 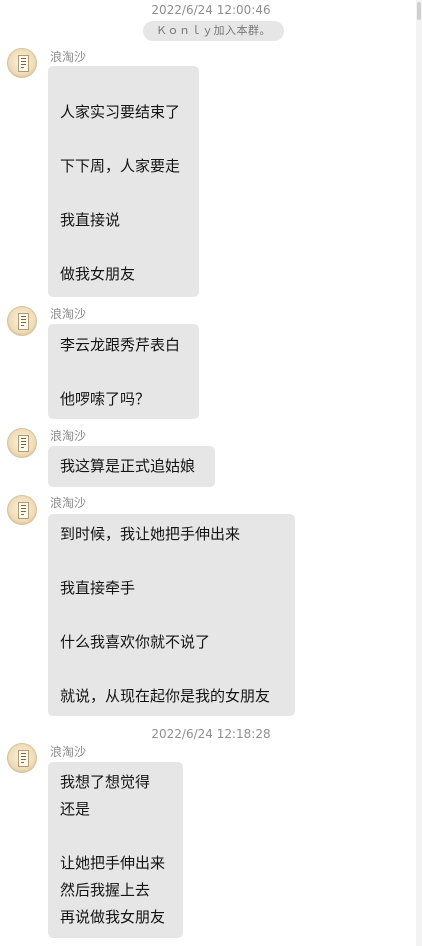 I want to click on message-bubble: 人家实习要结束了 下下周，人家要走 我直接说 做我女朋友, so click(x=123, y=181).